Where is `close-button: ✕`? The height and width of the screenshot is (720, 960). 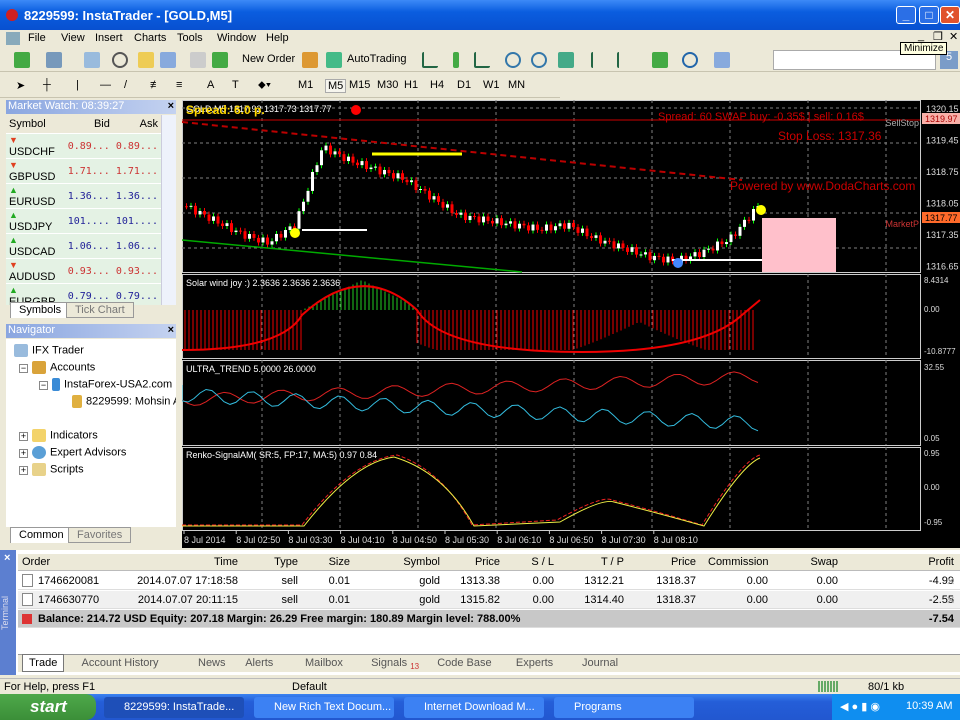
close-button: ✕ is located at coordinates (950, 15).